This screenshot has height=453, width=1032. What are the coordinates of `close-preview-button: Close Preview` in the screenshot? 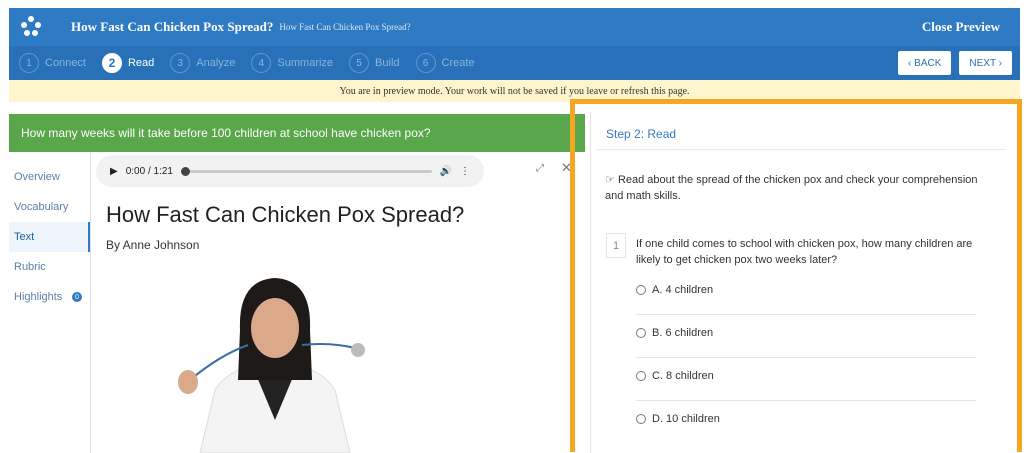 It's located at (961, 27).